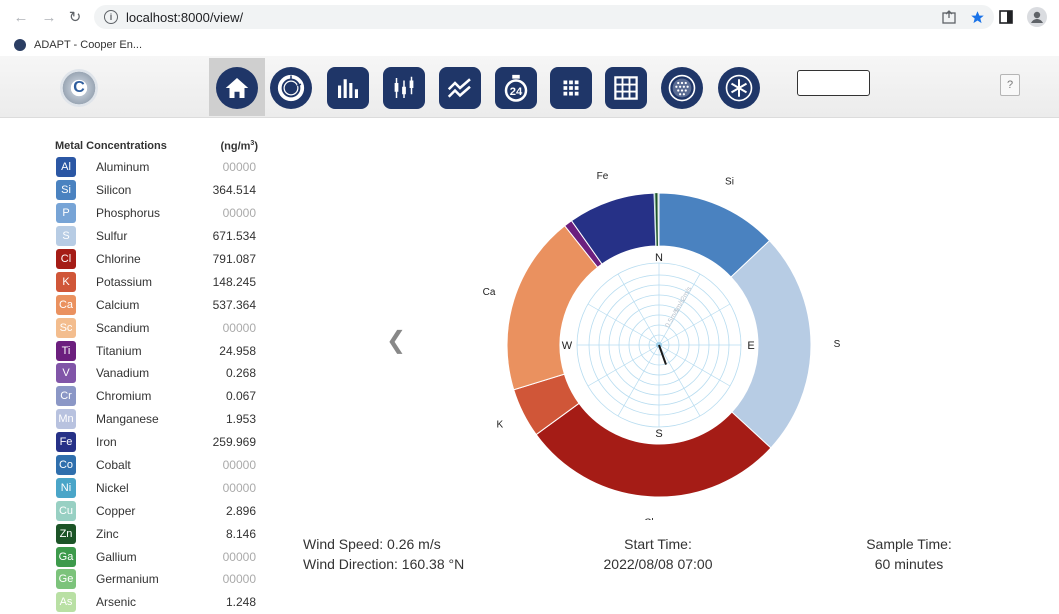 This screenshot has width=1059, height=614. I want to click on small-grid-button, so click(571, 88).